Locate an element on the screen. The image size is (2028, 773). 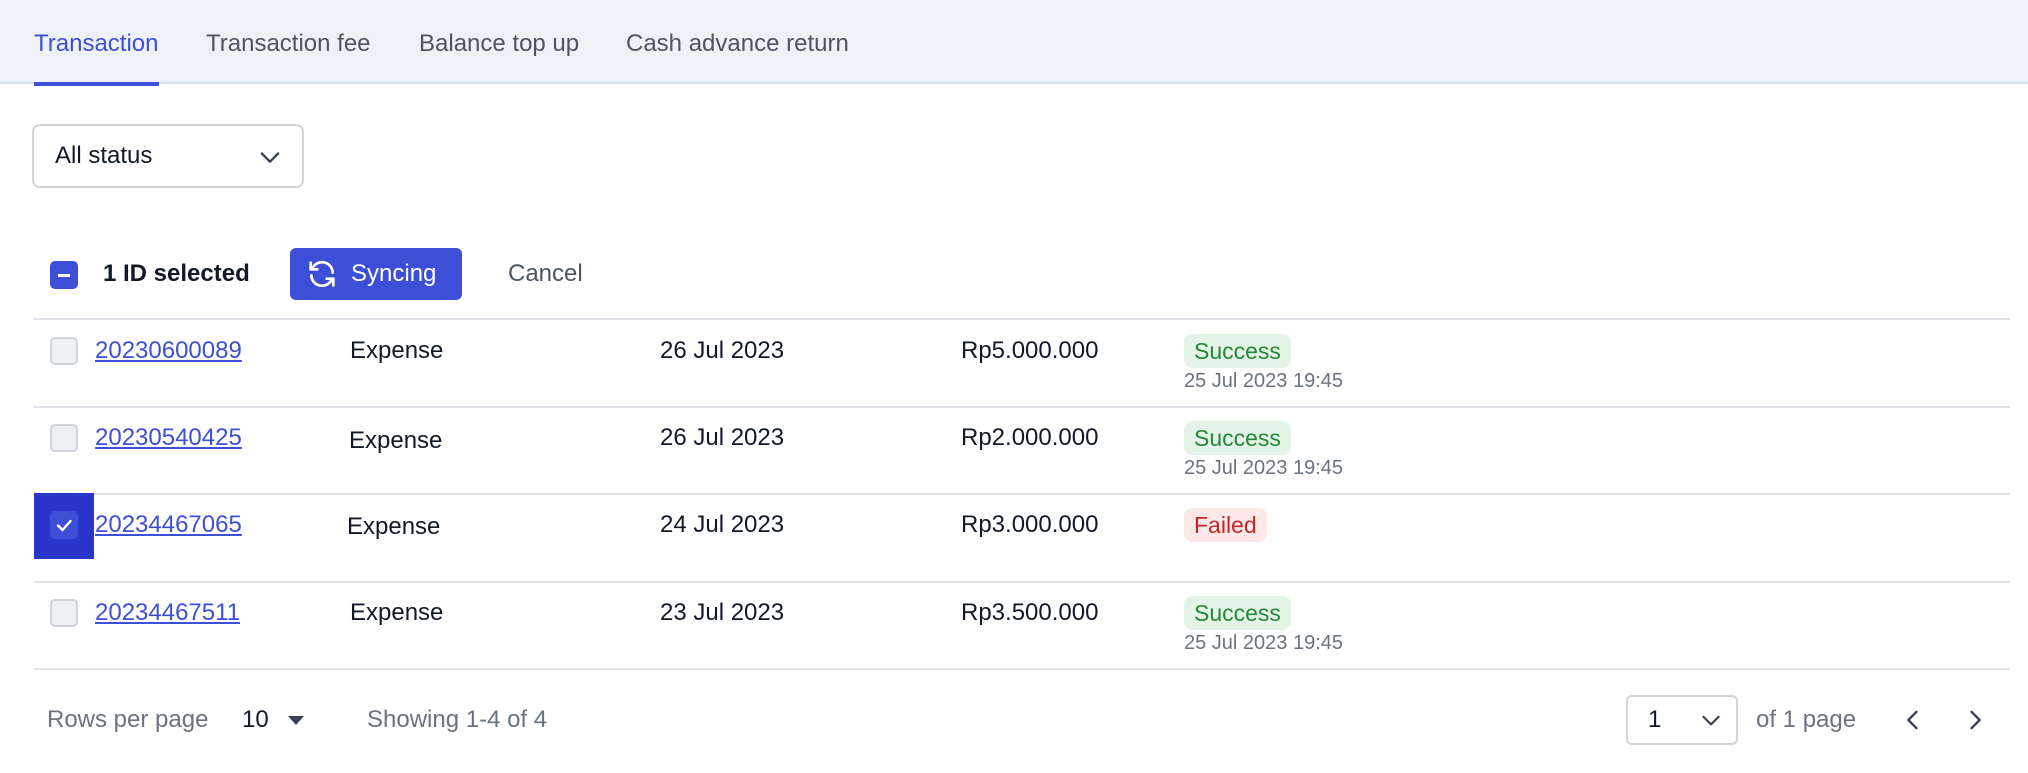
showing-range-text: Showing 1-4 of 4 is located at coordinates (457, 719).